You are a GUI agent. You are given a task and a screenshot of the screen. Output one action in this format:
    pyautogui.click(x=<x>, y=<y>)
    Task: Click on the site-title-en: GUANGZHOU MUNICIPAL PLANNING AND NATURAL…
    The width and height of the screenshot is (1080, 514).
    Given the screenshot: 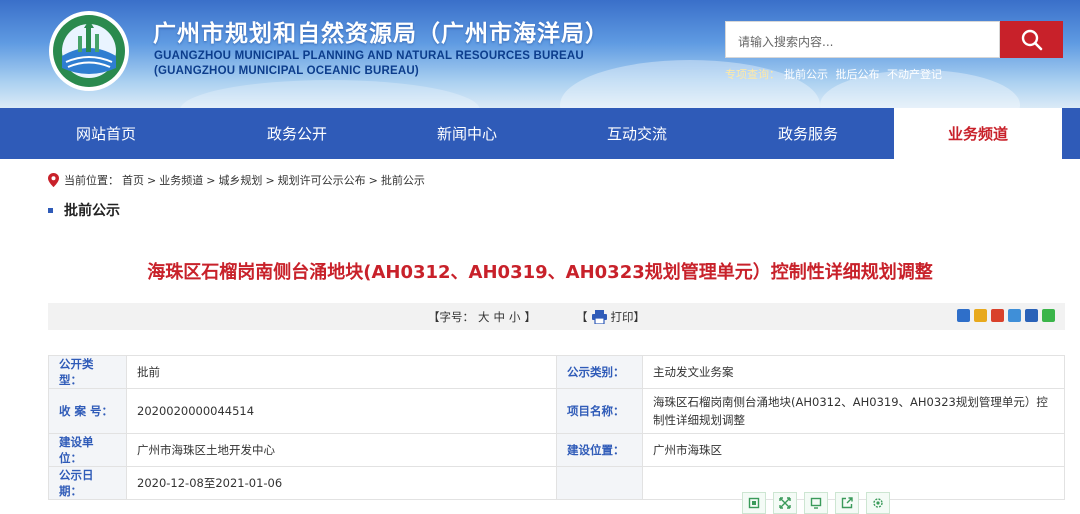 What is the action you would take?
    pyautogui.click(x=369, y=56)
    